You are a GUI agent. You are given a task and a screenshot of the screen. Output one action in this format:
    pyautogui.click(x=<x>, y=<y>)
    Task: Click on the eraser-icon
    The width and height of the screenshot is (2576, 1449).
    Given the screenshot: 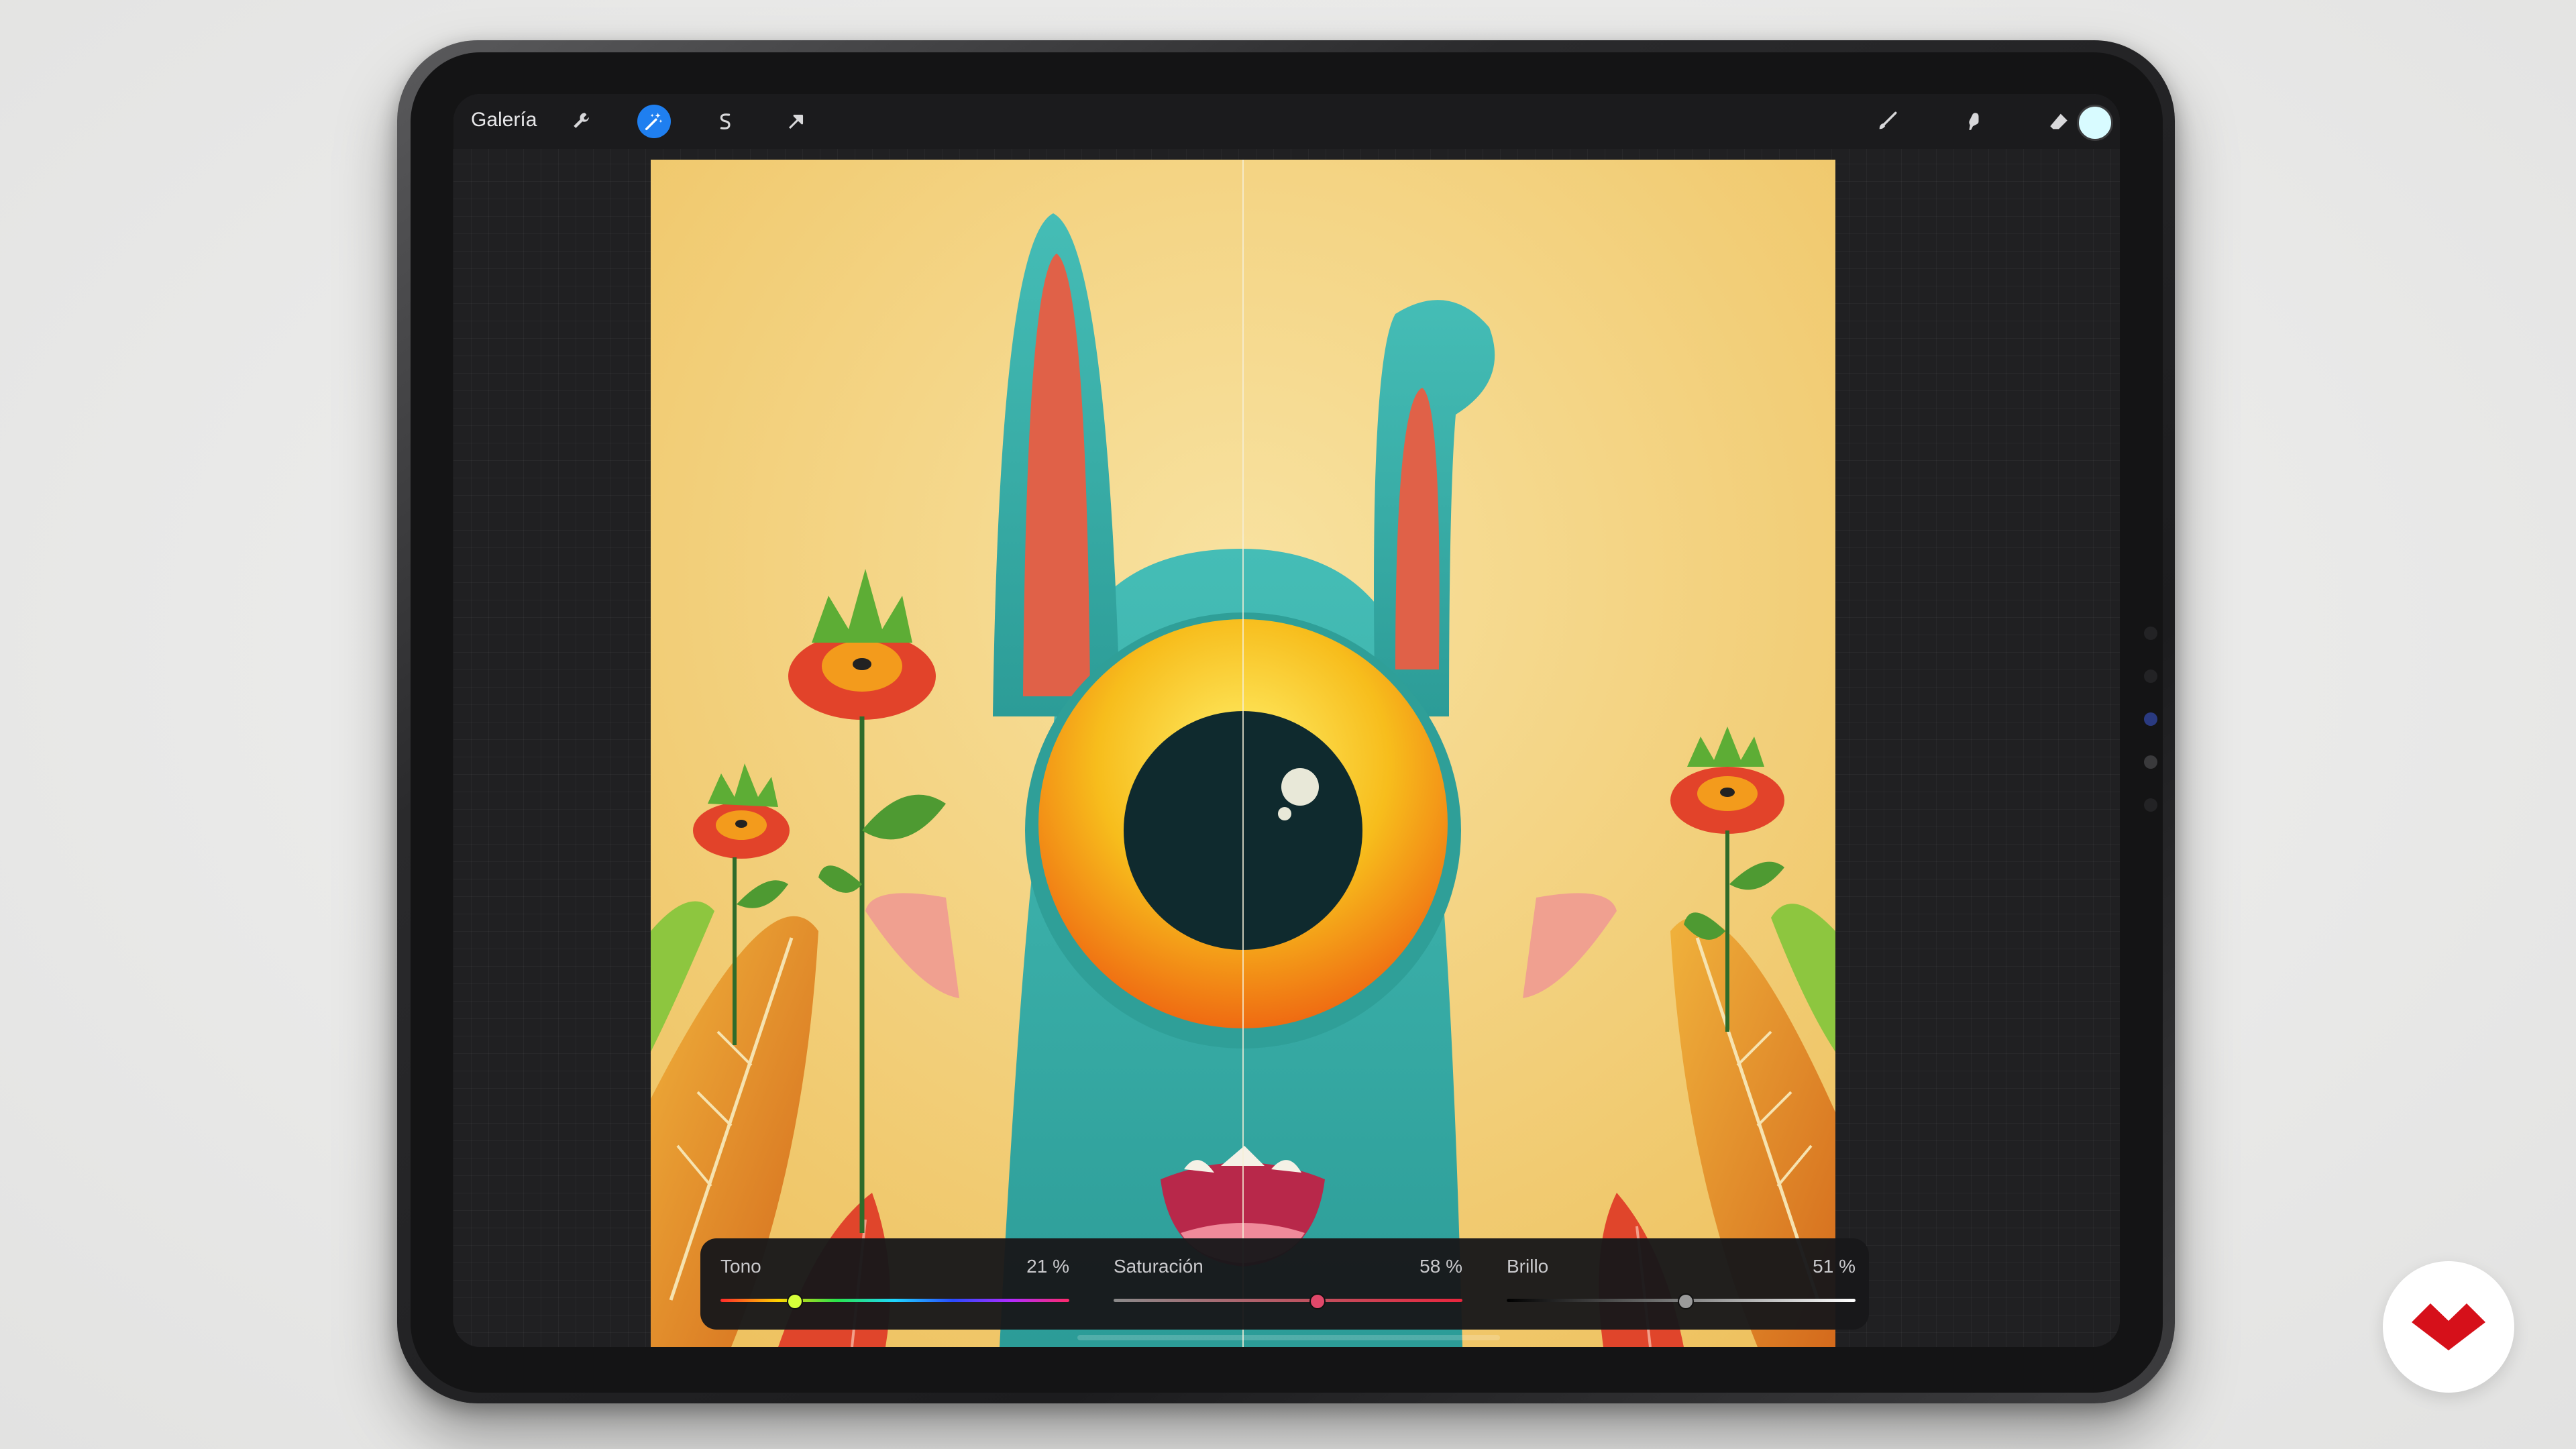 What is the action you would take?
    pyautogui.click(x=2059, y=121)
    